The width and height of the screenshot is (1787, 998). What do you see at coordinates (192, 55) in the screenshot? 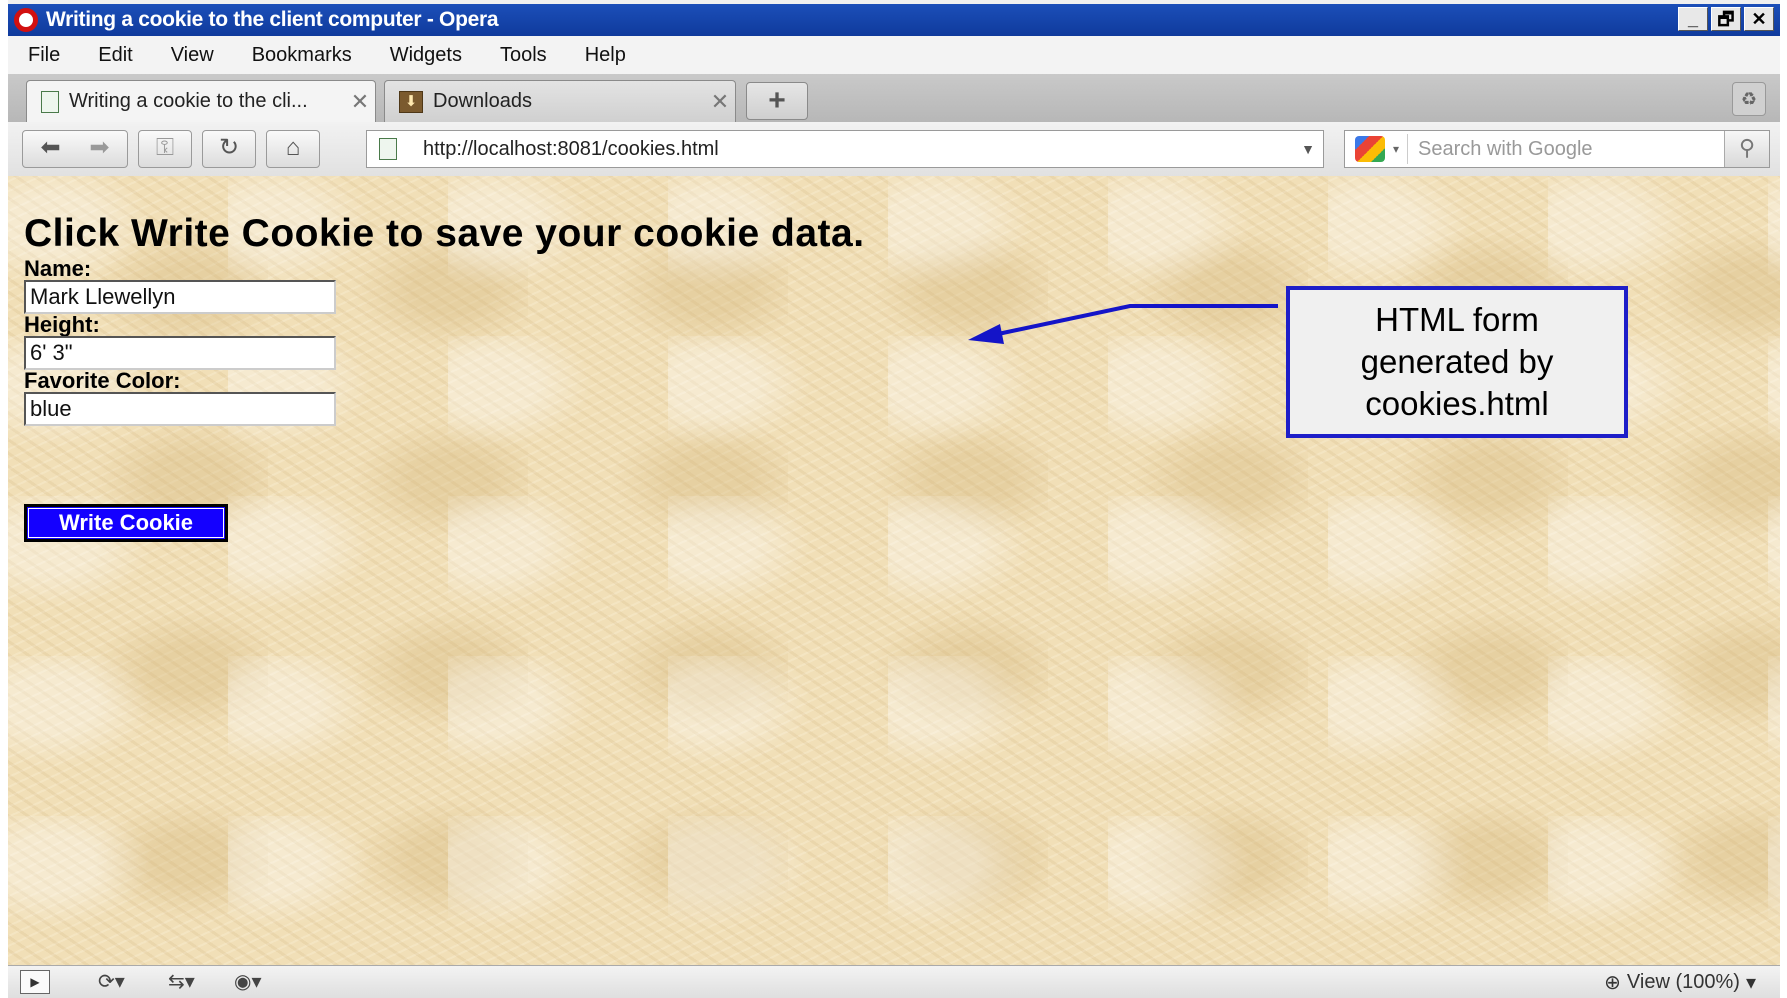
I see `menu-view: View` at bounding box center [192, 55].